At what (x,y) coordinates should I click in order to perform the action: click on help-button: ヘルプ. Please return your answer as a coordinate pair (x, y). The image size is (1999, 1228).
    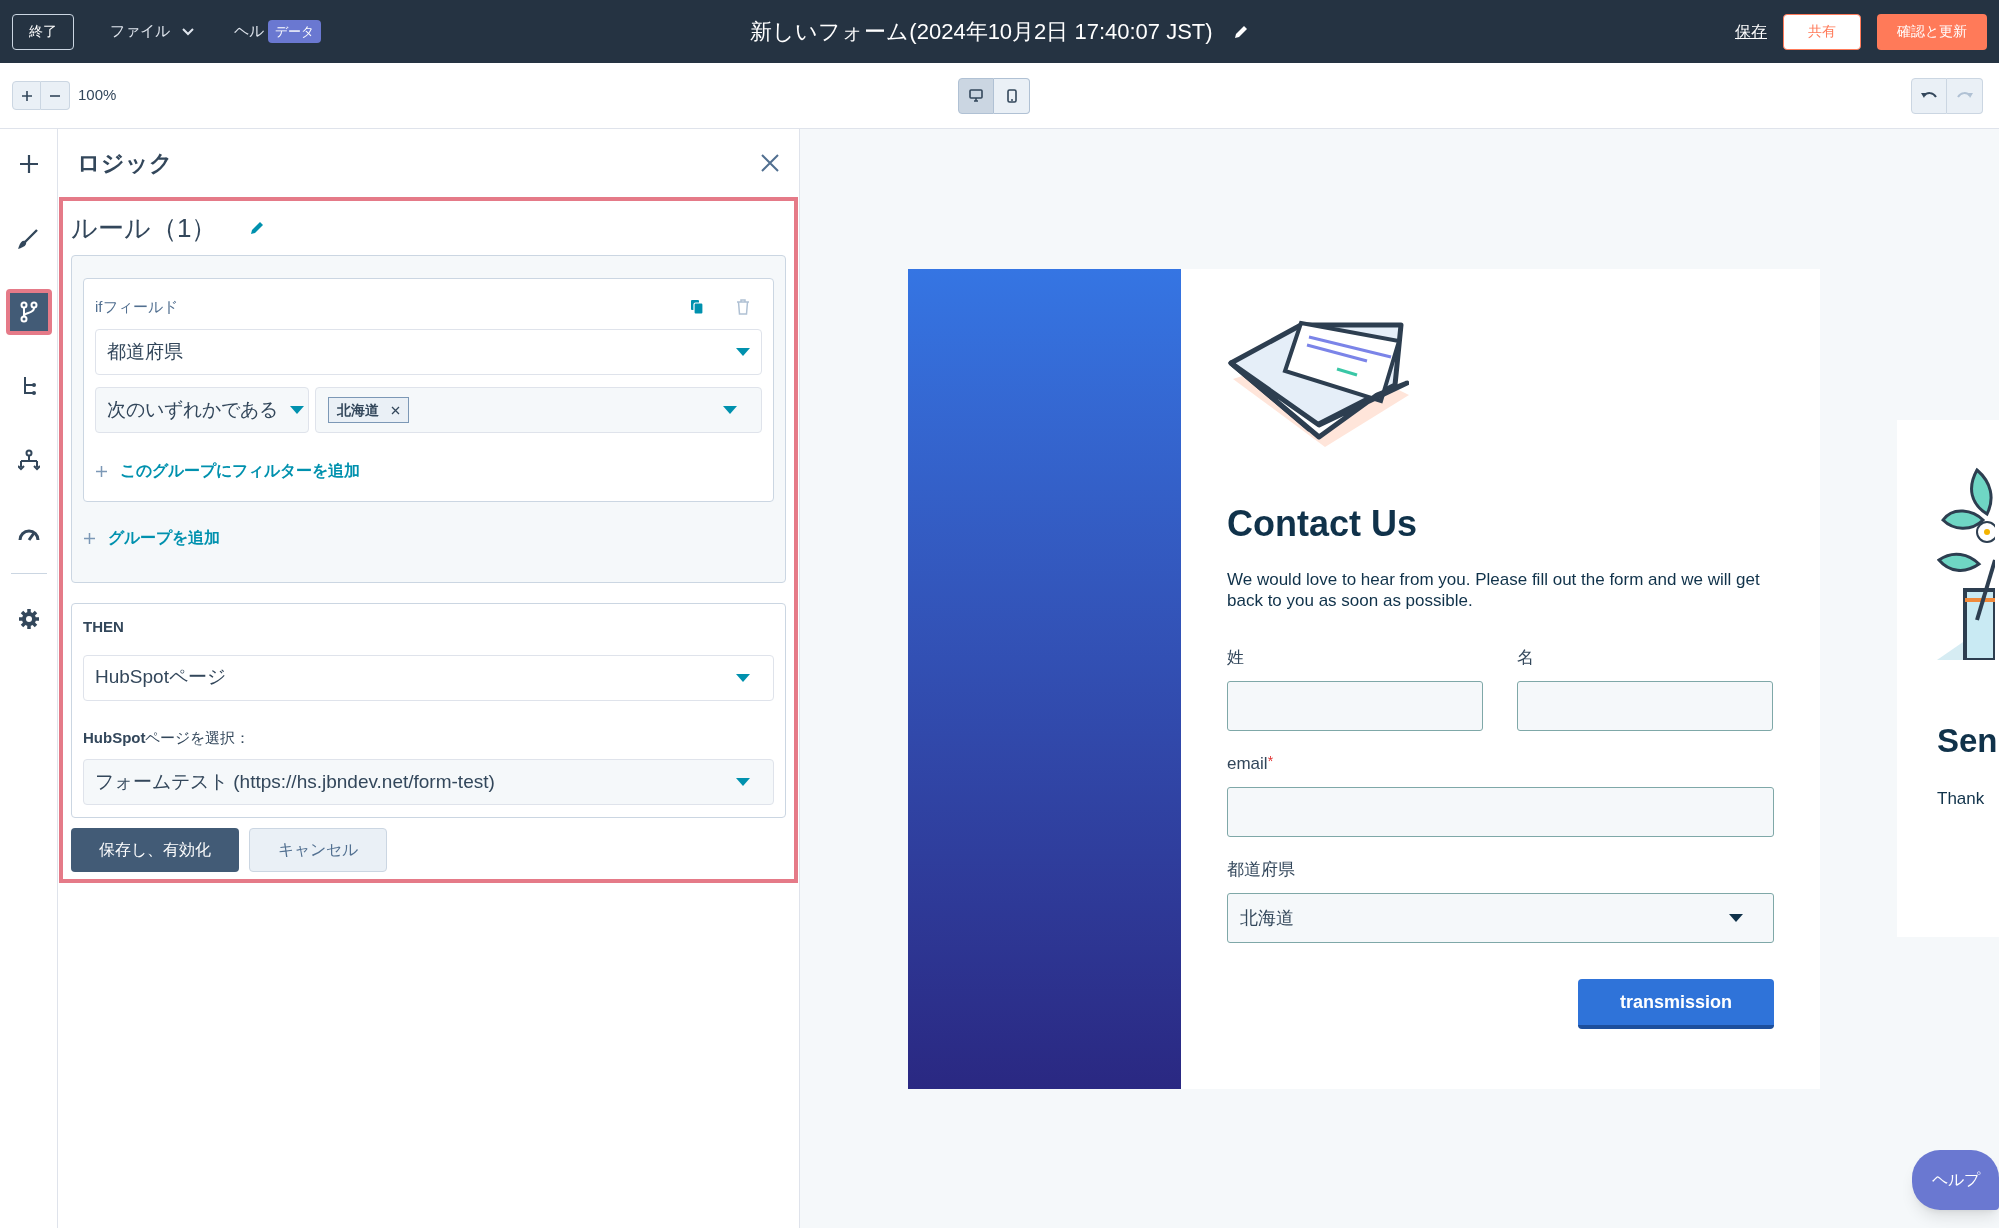
    Looking at the image, I should click on (1955, 1180).